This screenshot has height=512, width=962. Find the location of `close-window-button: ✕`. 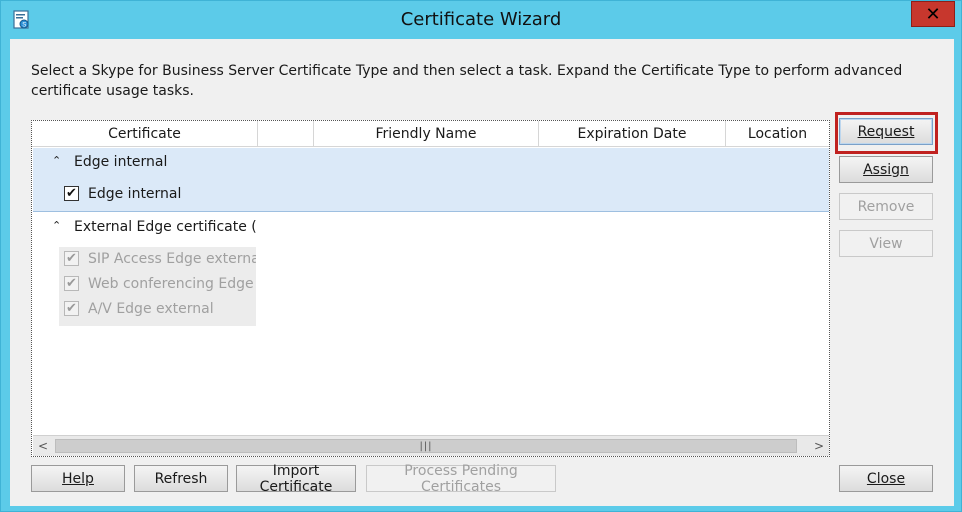

close-window-button: ✕ is located at coordinates (933, 14).